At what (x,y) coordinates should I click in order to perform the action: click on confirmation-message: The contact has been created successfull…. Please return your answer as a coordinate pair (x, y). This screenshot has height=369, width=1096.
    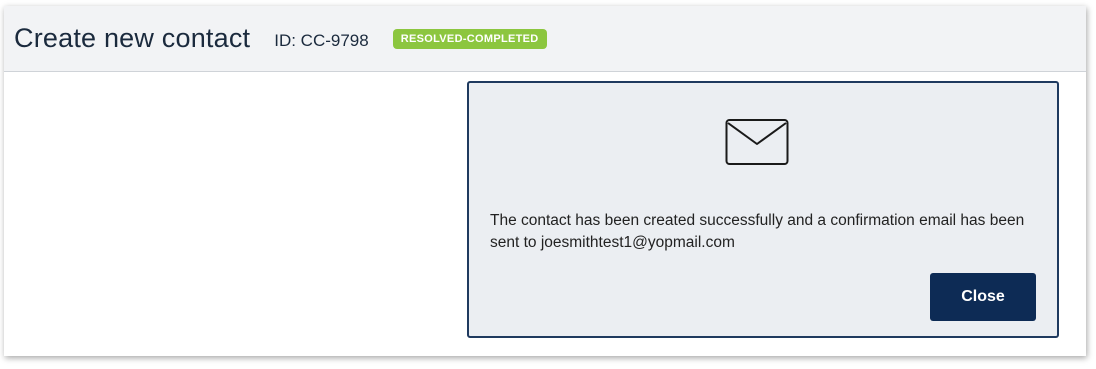
    Looking at the image, I should click on (757, 231).